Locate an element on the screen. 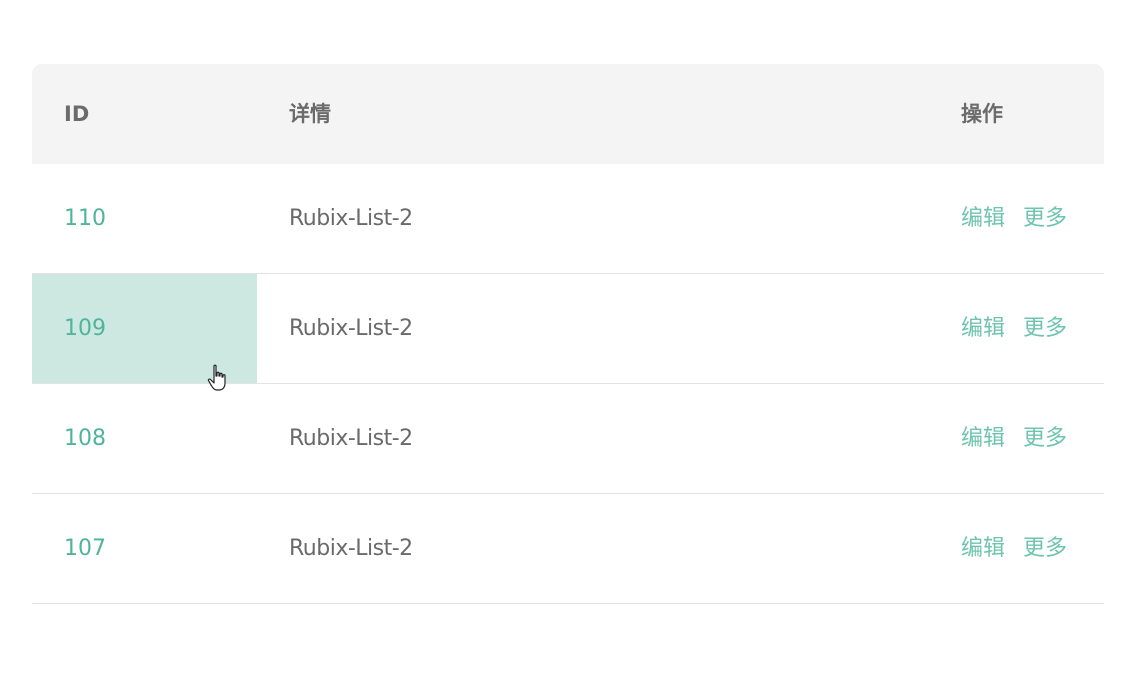 This screenshot has height=680, width=1136. row-id-cell: 110 is located at coordinates (144, 218).